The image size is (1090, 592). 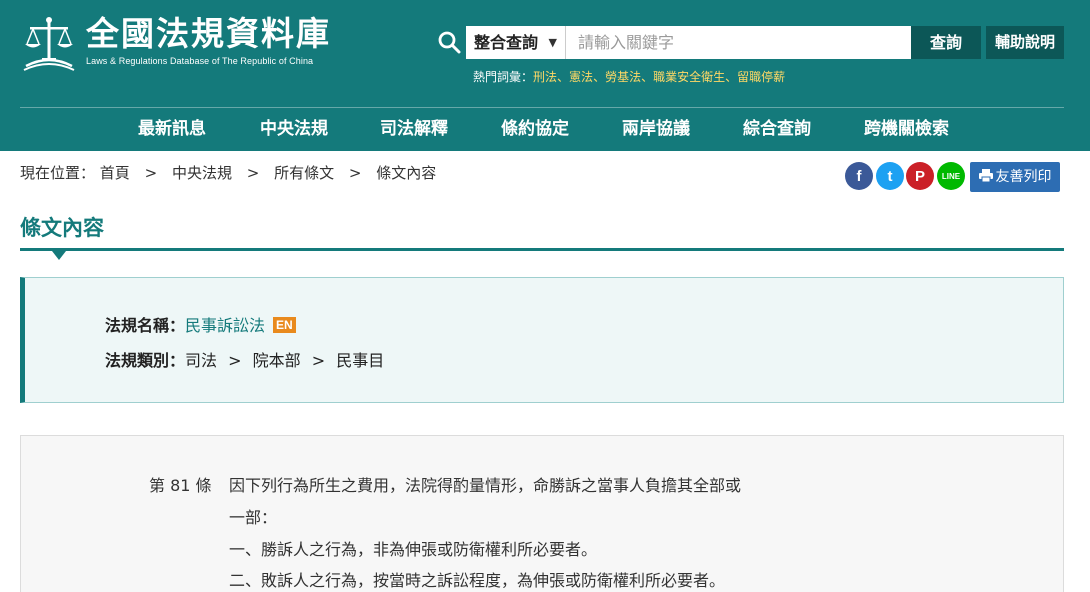 I want to click on law-name-row: 法規名稱：民事訴訟法 EN, so click(x=200, y=324).